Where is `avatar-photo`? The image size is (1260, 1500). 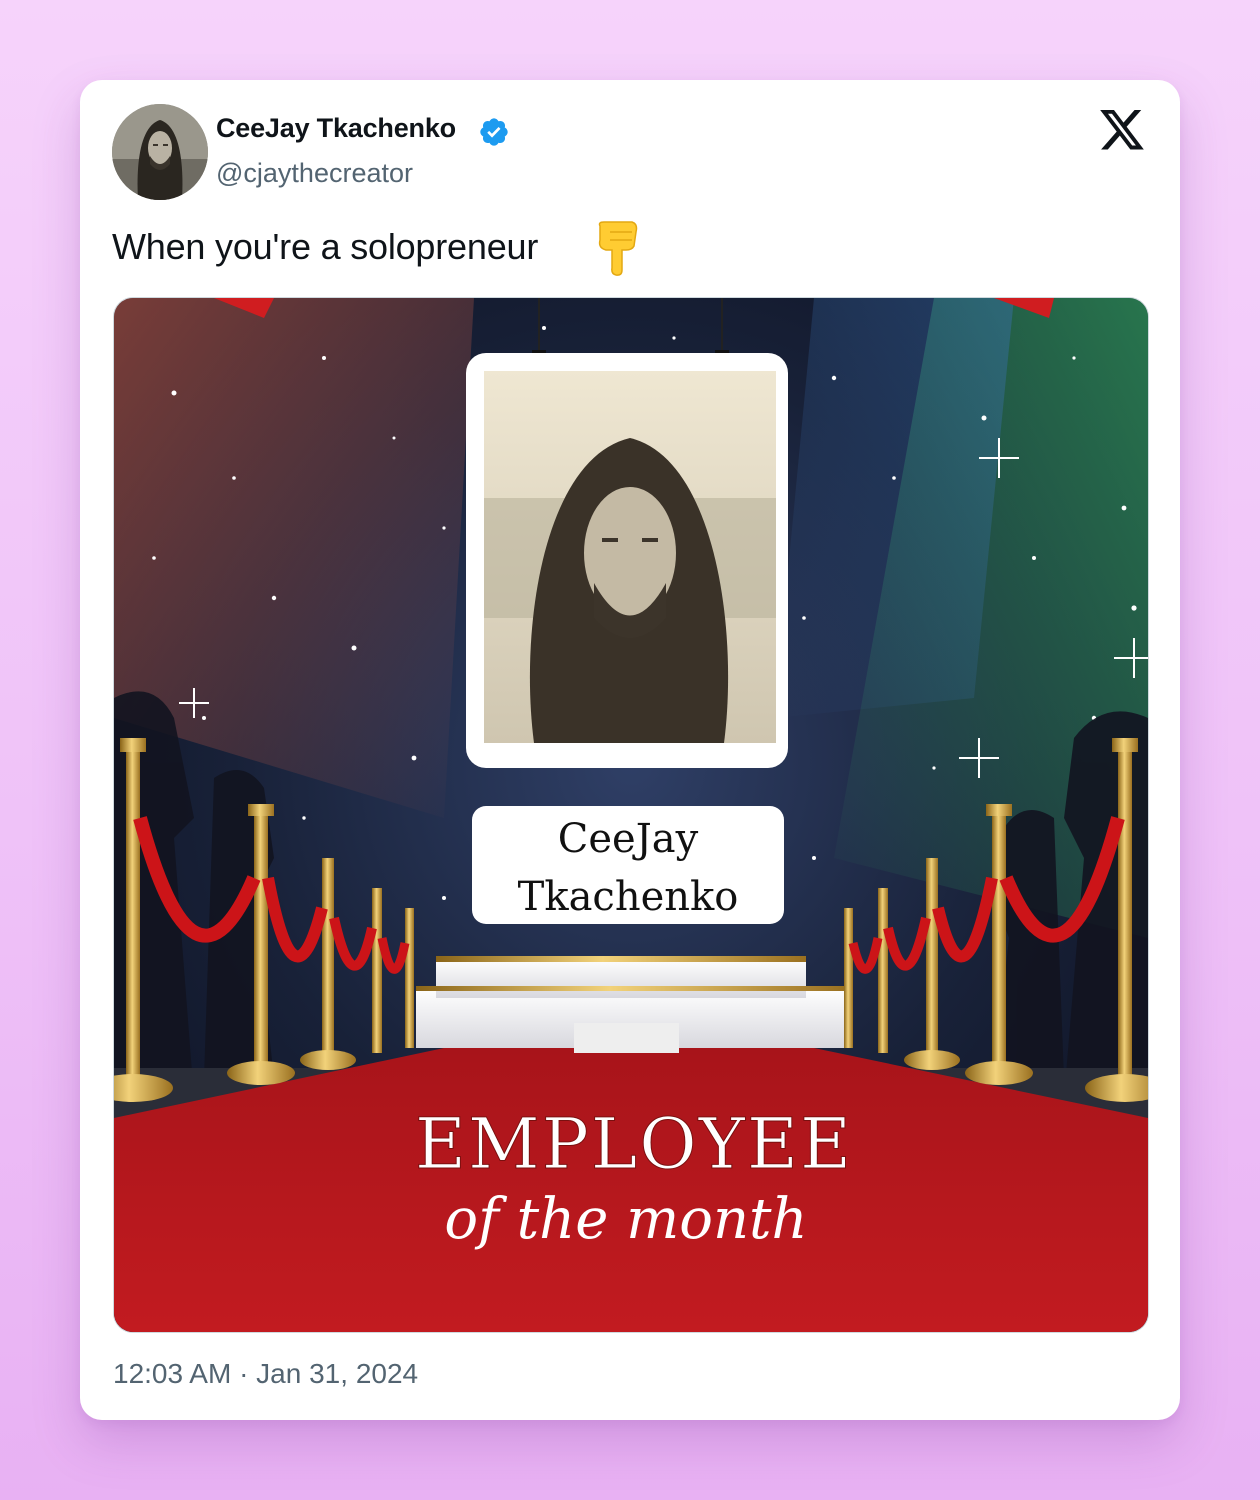
avatar-photo is located at coordinates (160, 152).